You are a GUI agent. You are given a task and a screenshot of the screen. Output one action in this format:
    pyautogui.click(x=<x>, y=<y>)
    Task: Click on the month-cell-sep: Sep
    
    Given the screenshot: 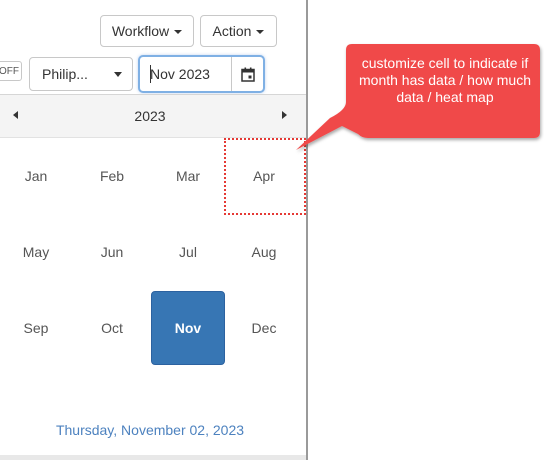 What is the action you would take?
    pyautogui.click(x=36, y=328)
    